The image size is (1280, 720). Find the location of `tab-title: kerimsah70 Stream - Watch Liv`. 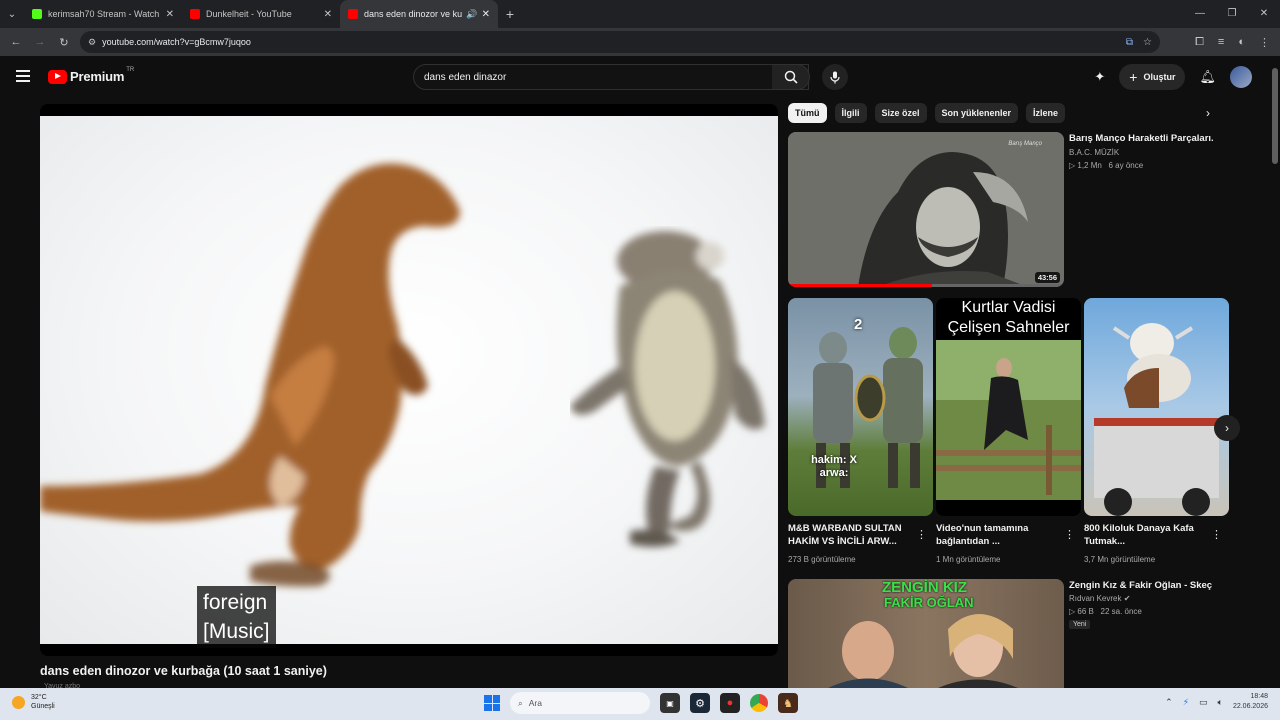

tab-title: kerimsah70 Stream - Watch Liv is located at coordinates (105, 14).